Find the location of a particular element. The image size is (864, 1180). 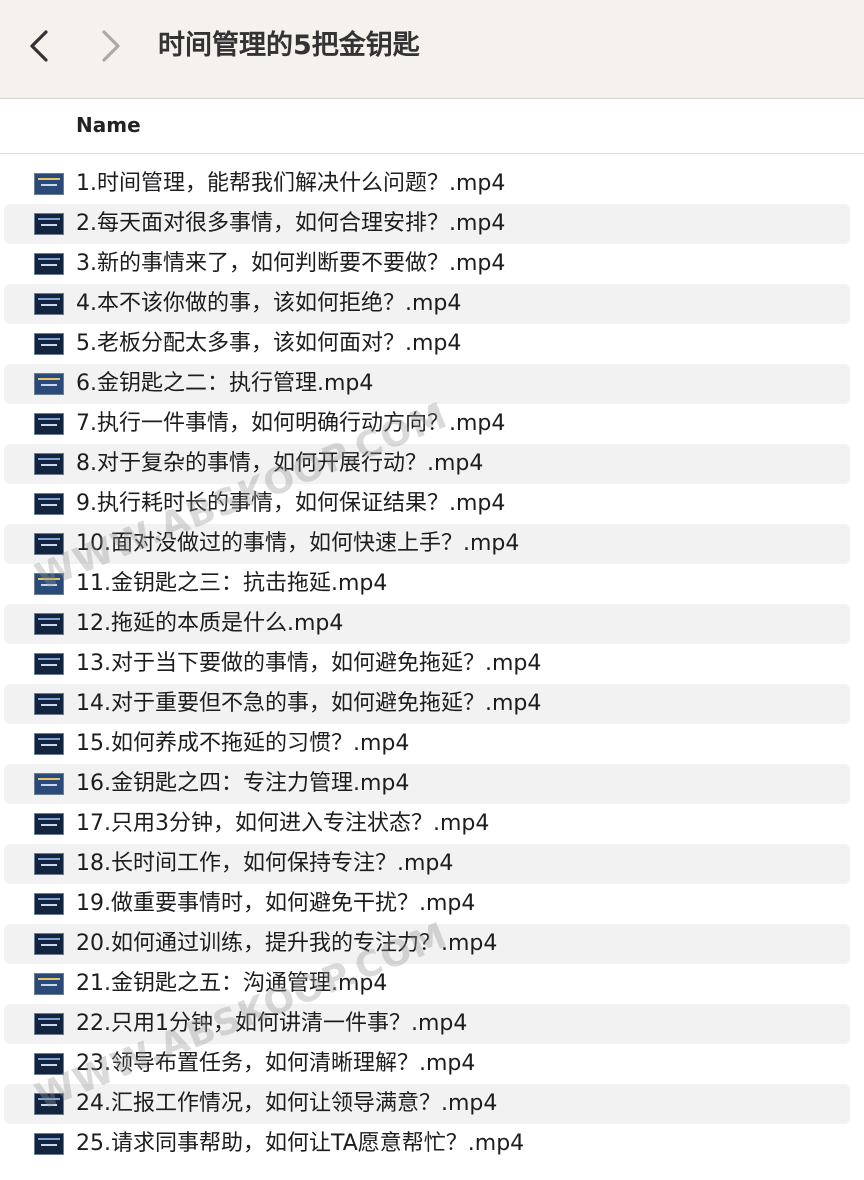

file-name: 13.对于当下要做的事情，如何避免拖延？.mp4 is located at coordinates (309, 663).